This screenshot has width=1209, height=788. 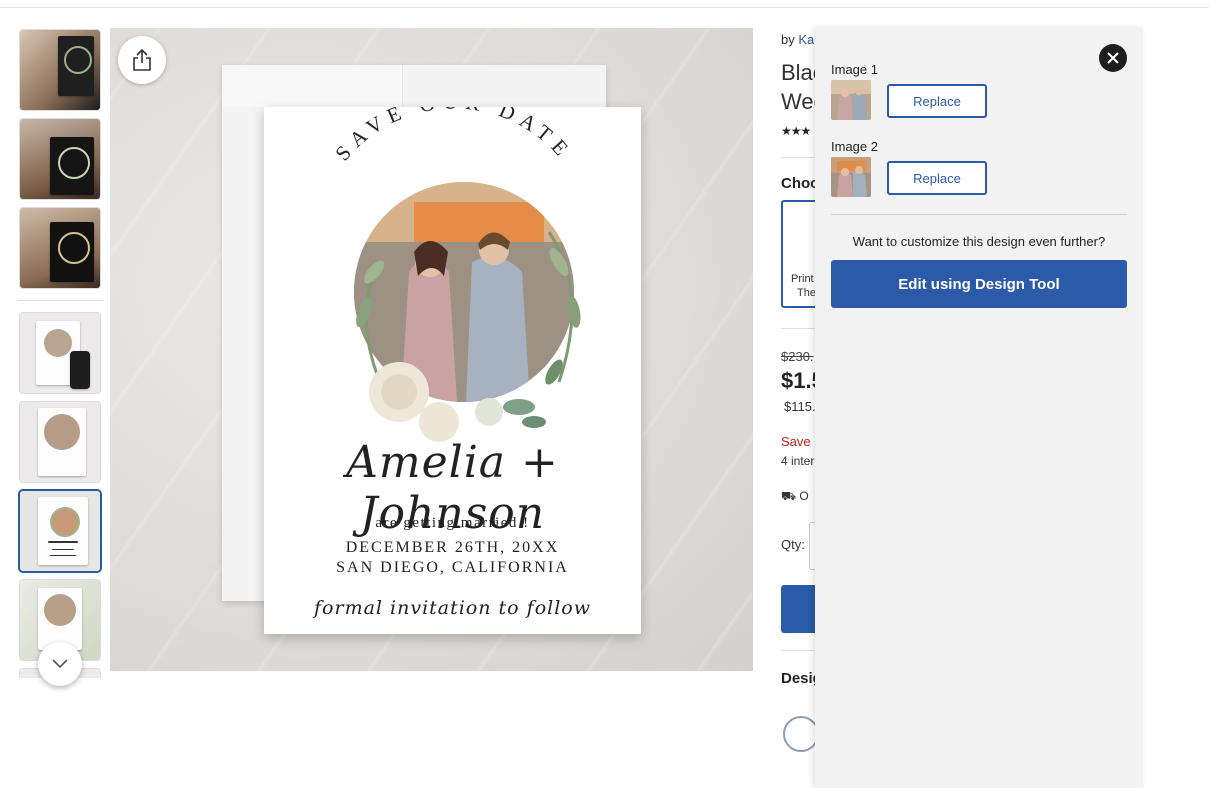 I want to click on image-1-thumbnail, so click(x=851, y=100).